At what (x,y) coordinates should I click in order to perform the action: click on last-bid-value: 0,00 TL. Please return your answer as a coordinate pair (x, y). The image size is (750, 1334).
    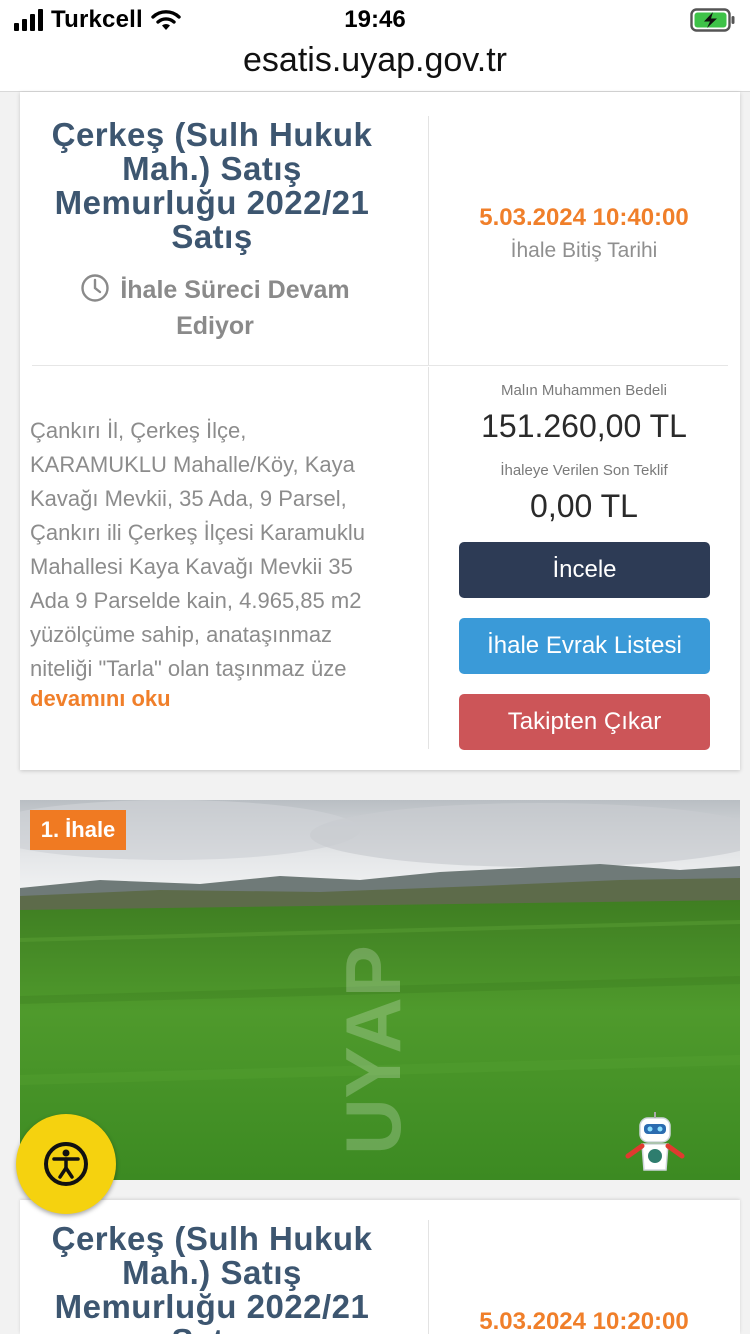
    Looking at the image, I should click on (584, 506).